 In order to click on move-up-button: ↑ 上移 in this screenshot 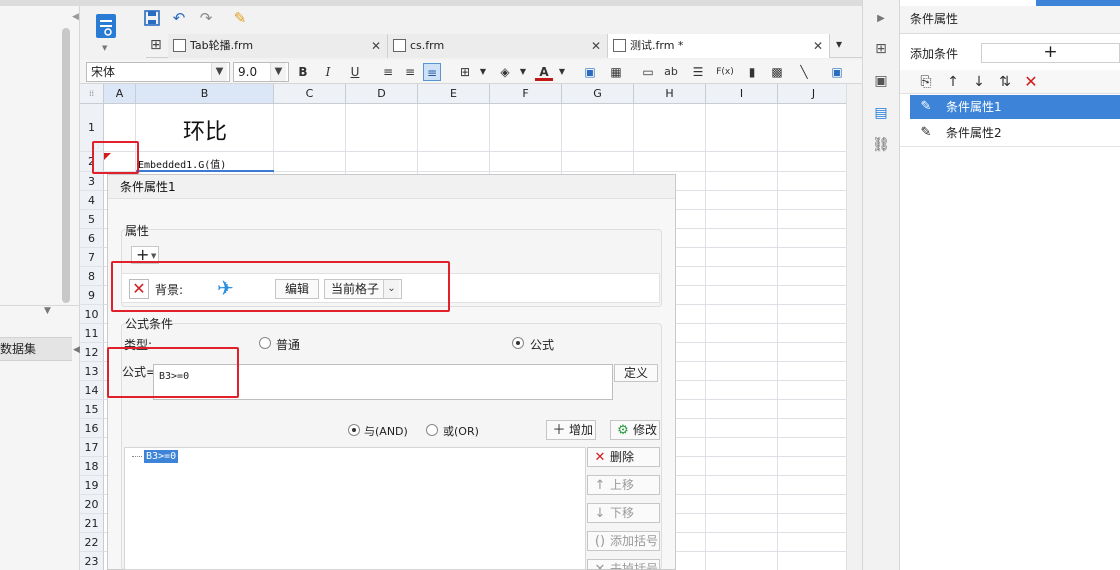, I will do `click(623, 485)`.